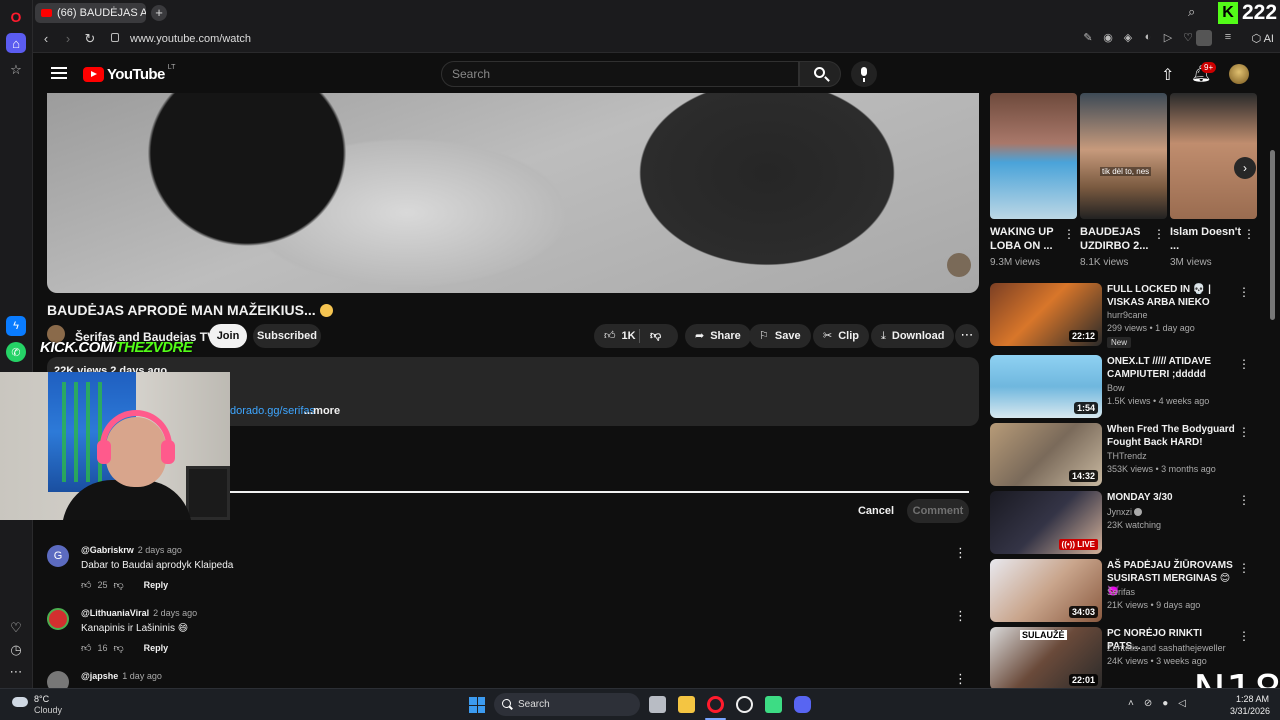 The width and height of the screenshot is (1280, 720). Describe the element at coordinates (20, 702) in the screenshot. I see `cloud-icon` at that location.